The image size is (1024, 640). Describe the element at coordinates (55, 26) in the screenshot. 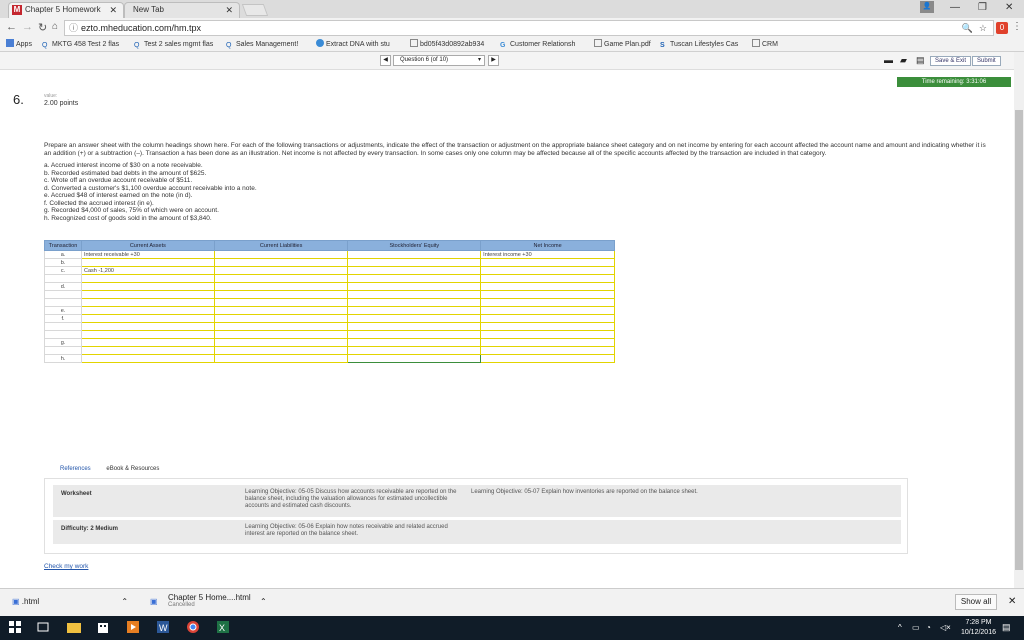

I see `home-icon: ⌂` at that location.